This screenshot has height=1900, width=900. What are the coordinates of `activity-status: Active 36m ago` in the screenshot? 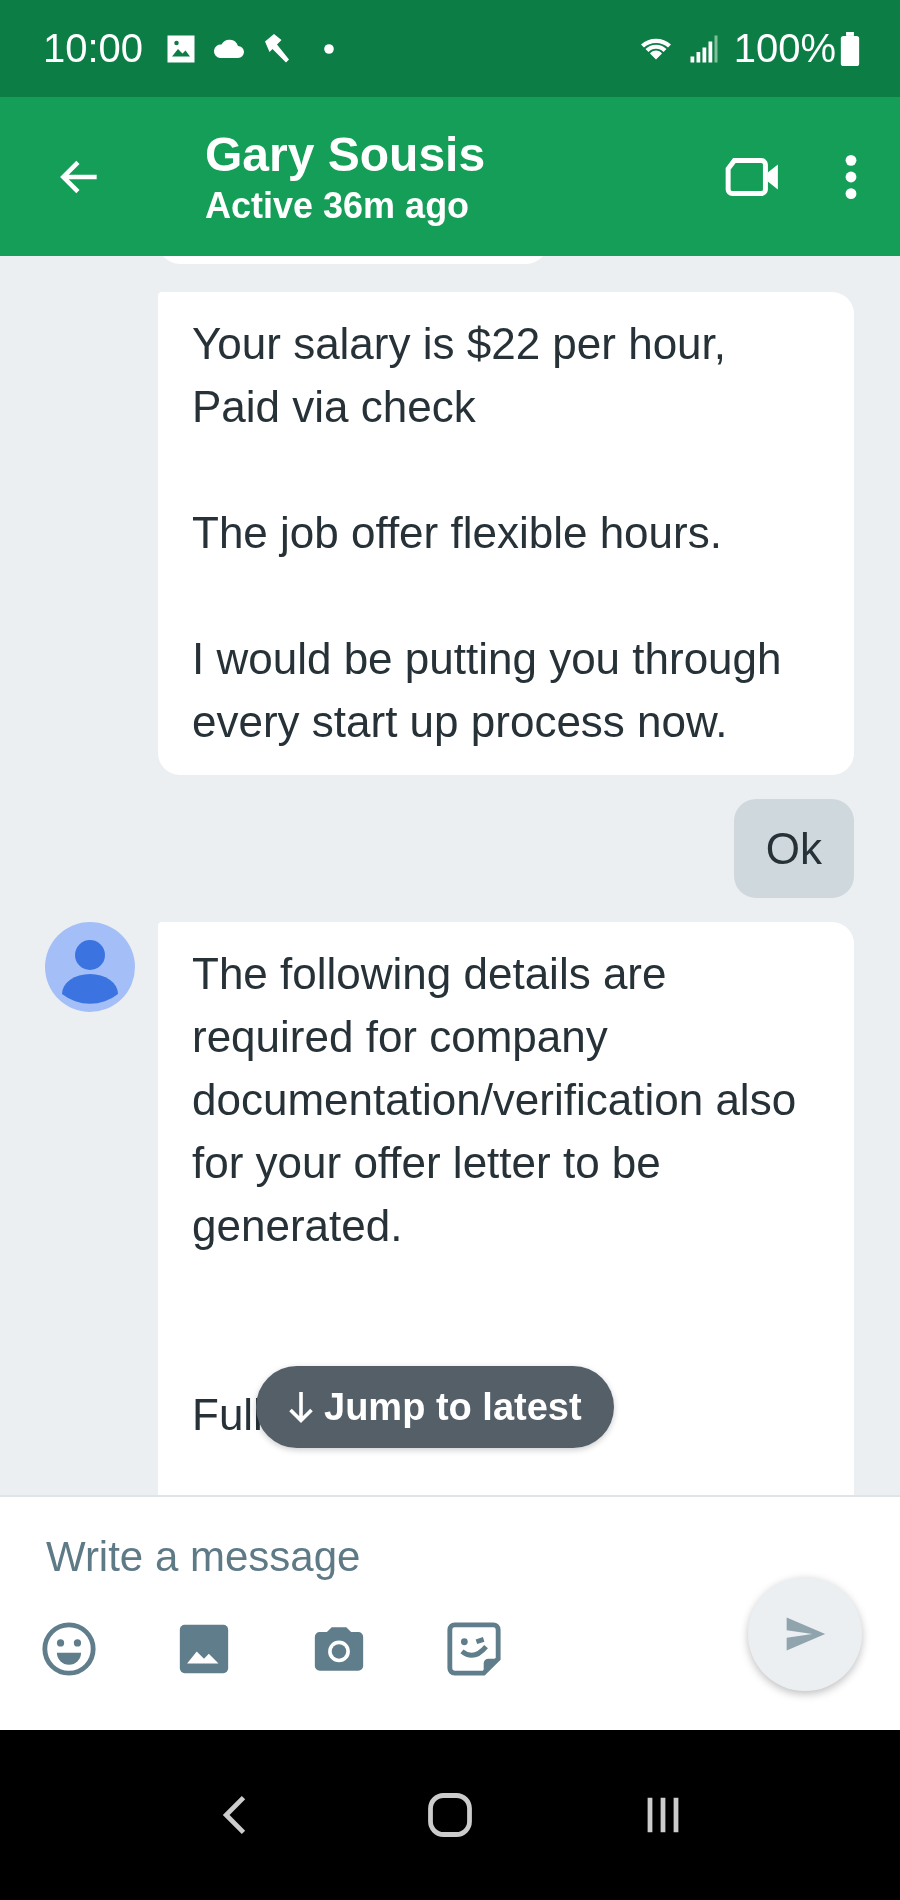 It's located at (338, 205).